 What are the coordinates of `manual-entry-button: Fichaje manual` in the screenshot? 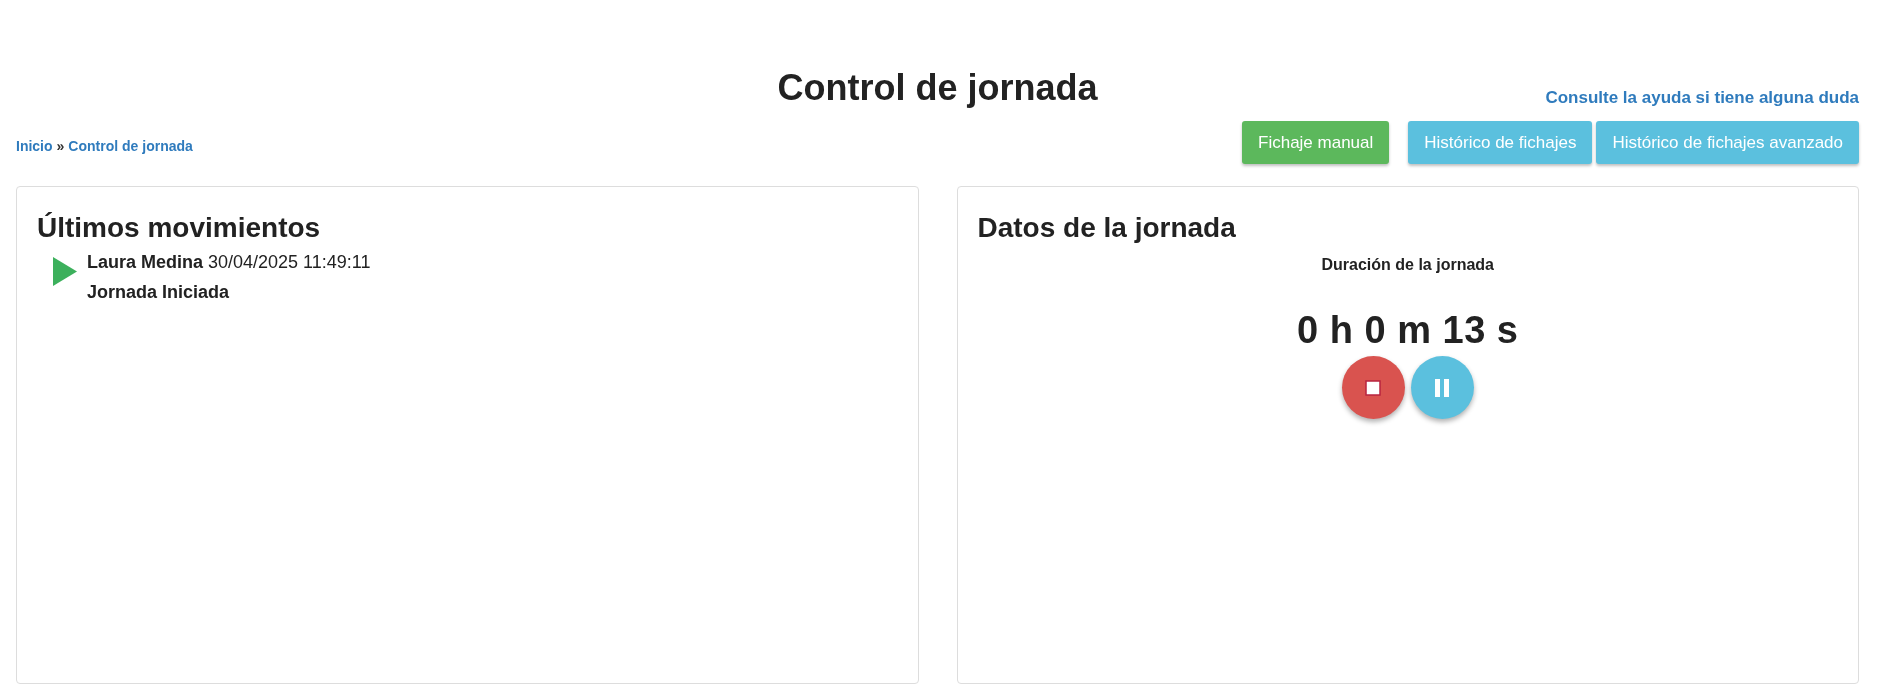 It's located at (1316, 142).